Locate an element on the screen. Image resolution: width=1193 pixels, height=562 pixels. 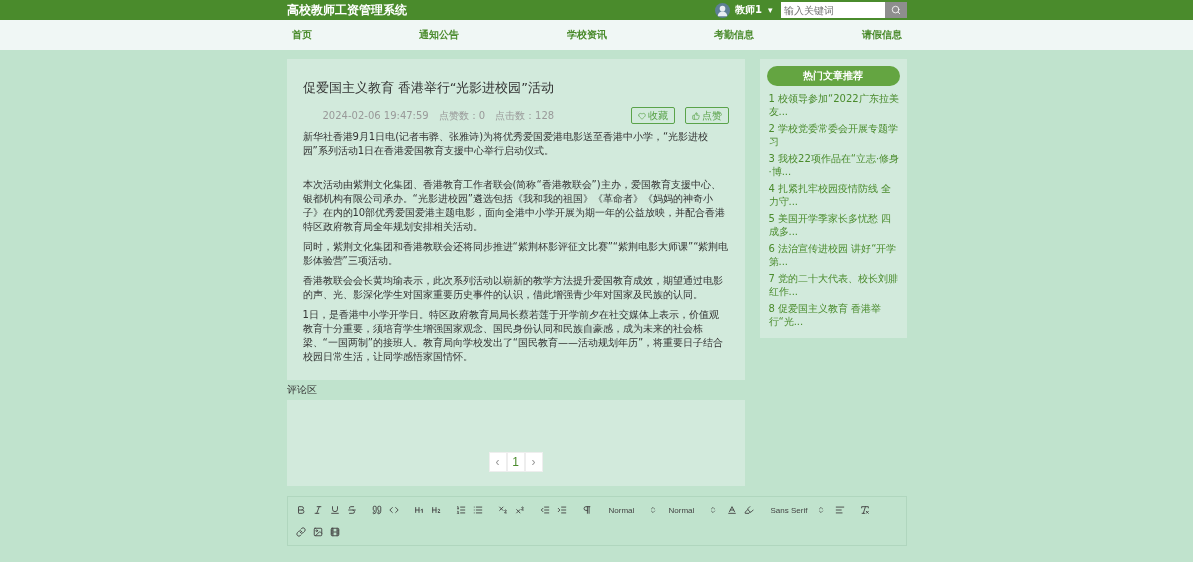
publish-date: 2024-02-06 19:47:59 is located at coordinates (375, 115).